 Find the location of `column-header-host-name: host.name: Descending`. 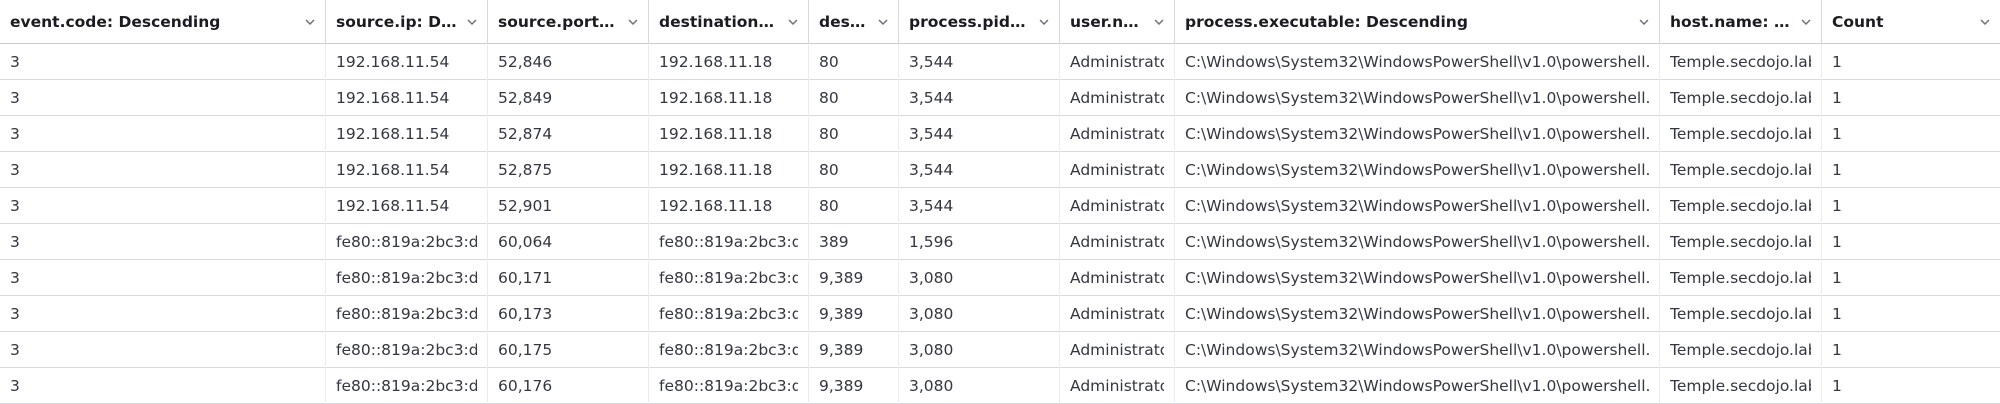

column-header-host-name: host.name: Descending is located at coordinates (1741, 22).